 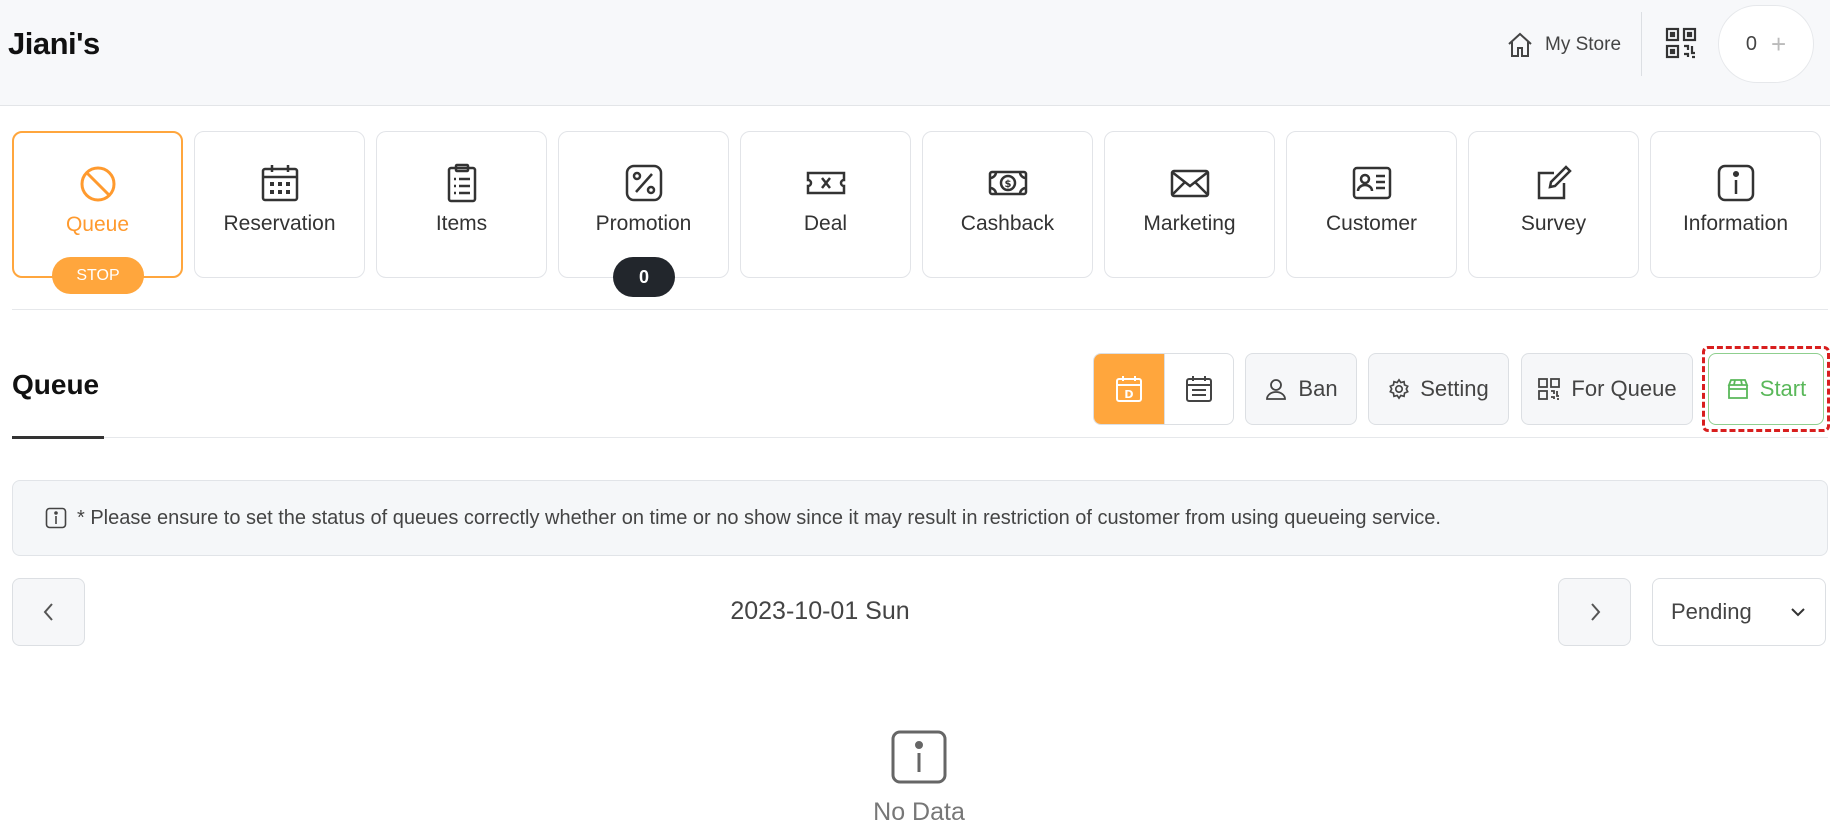 I want to click on title-underline, so click(x=58, y=437).